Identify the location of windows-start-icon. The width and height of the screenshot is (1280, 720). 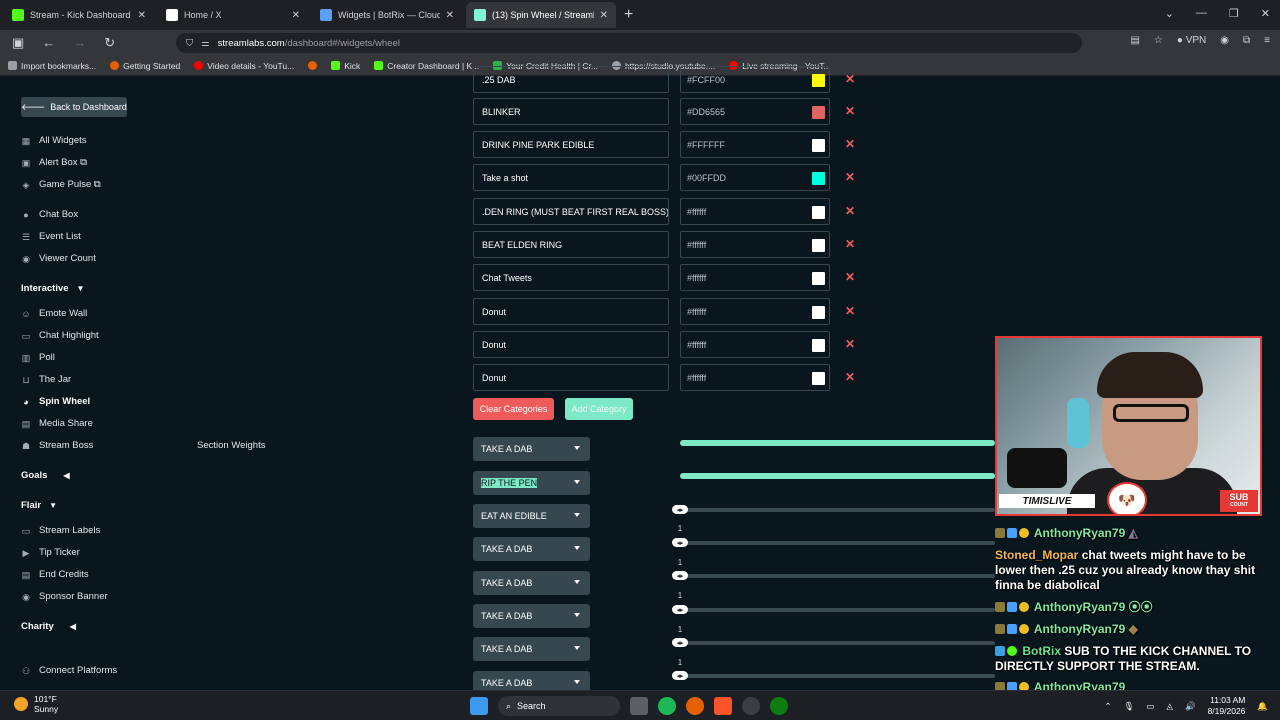
(479, 706).